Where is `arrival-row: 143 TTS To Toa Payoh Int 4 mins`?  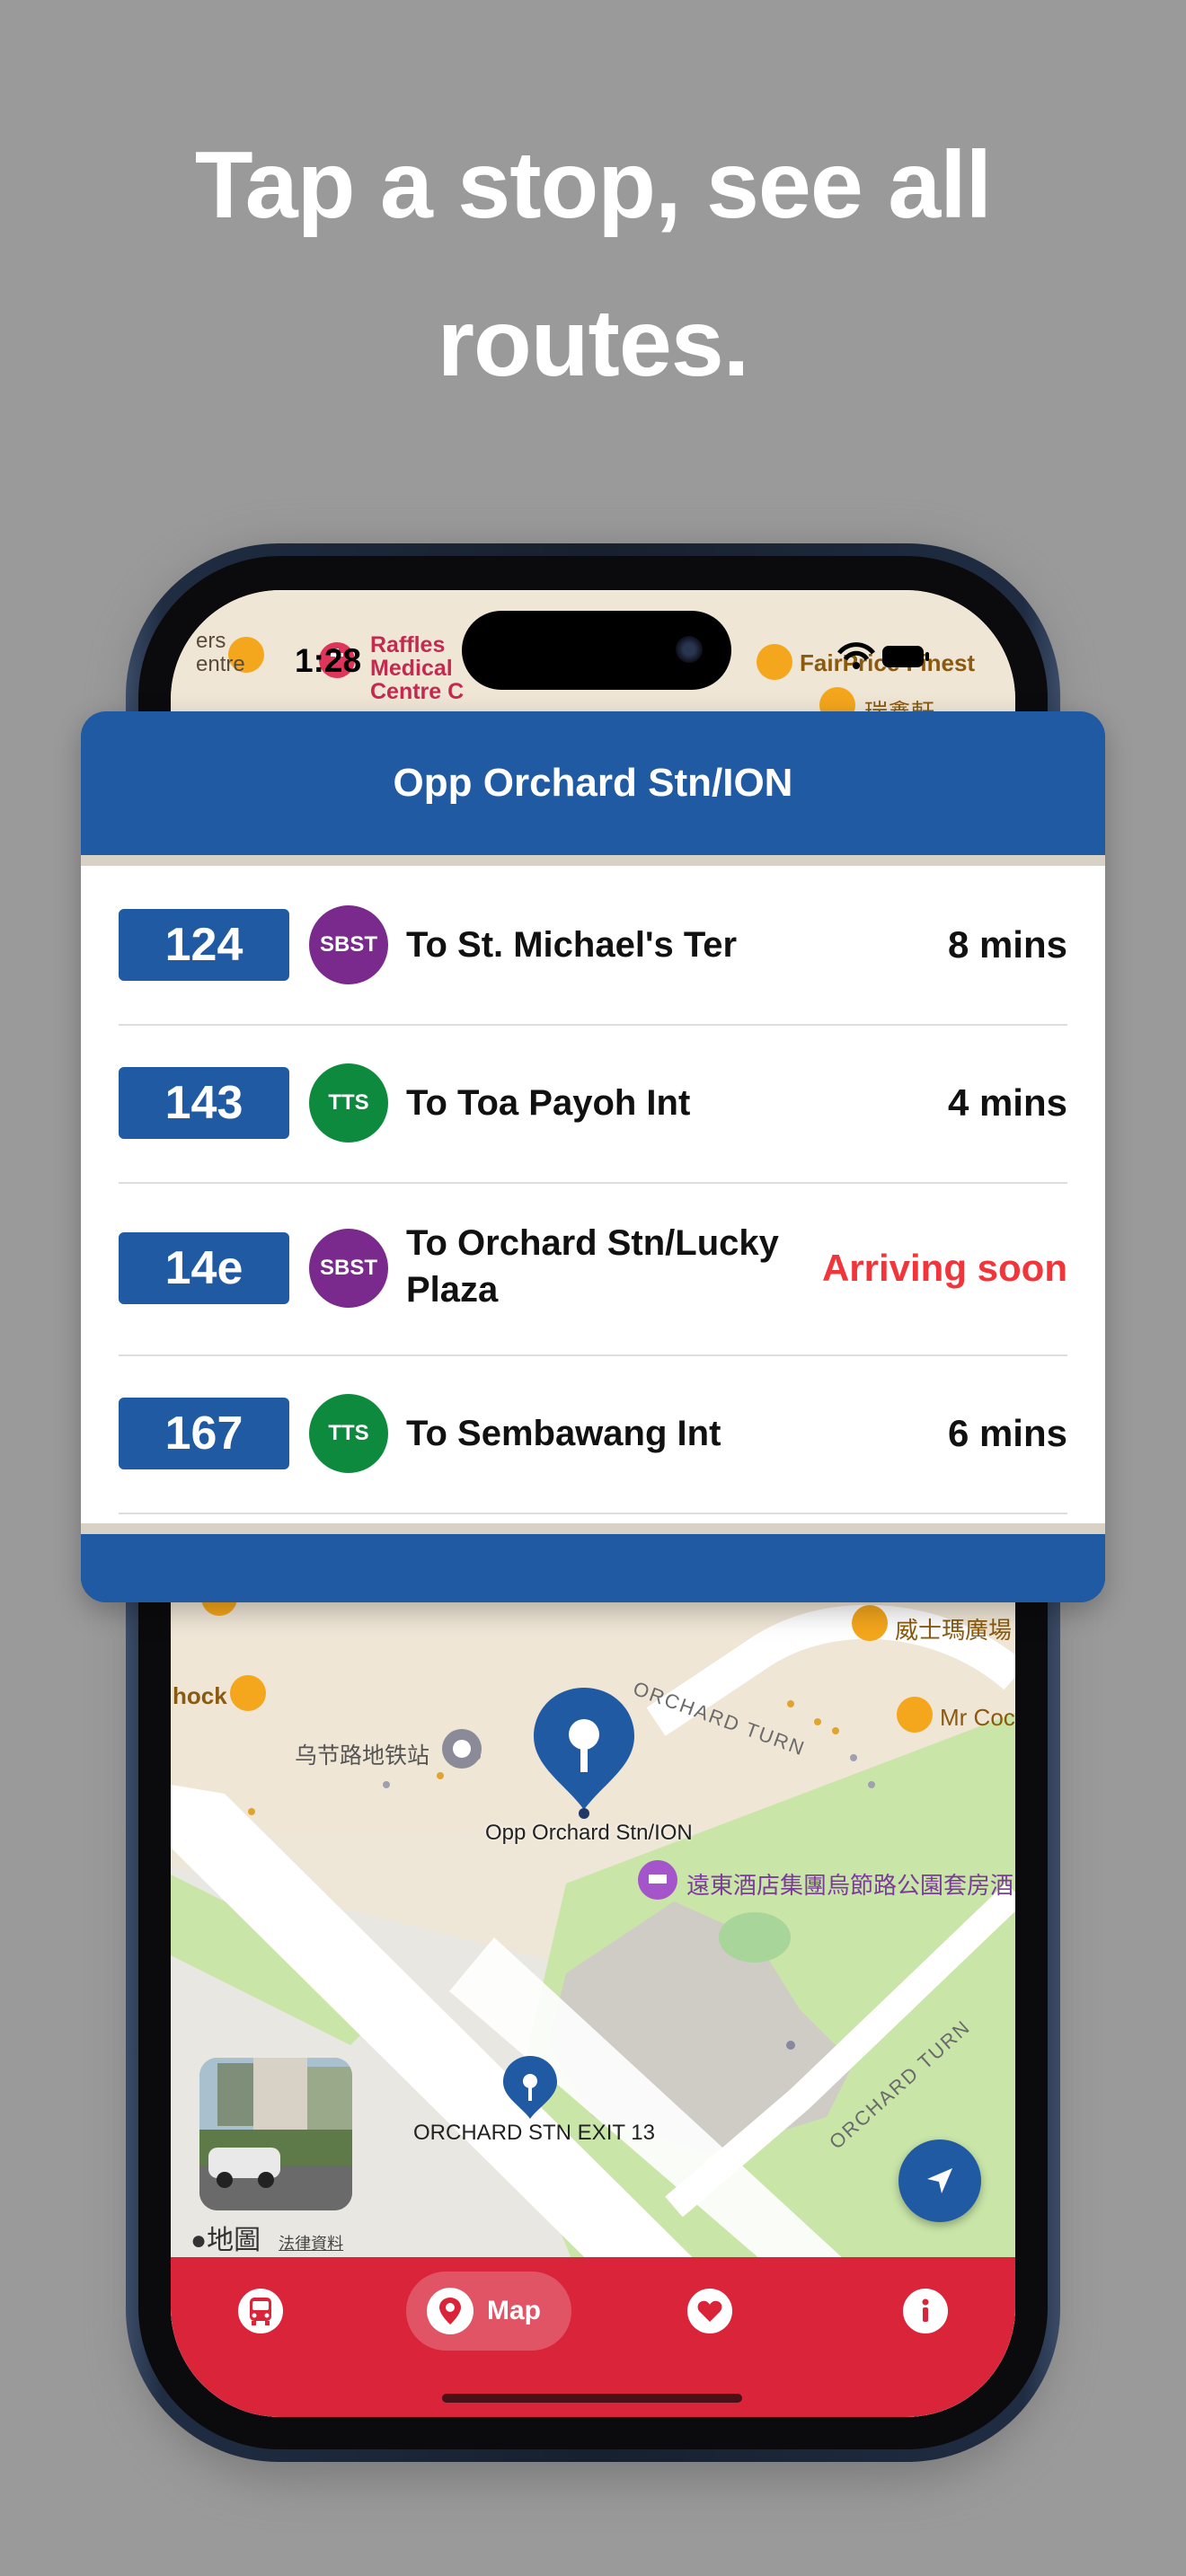 arrival-row: 143 TTS To Toa Payoh Int 4 mins is located at coordinates (593, 1104).